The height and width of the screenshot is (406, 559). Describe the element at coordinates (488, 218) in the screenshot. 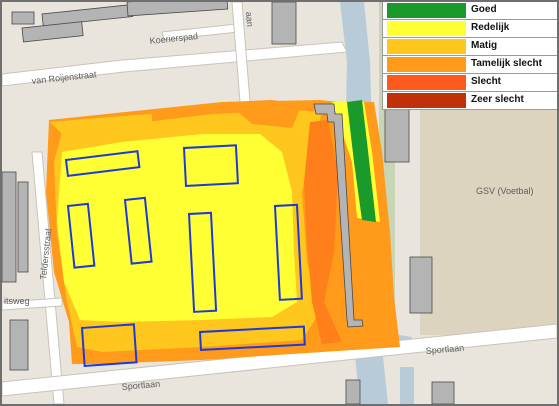

I see `sports-field` at that location.